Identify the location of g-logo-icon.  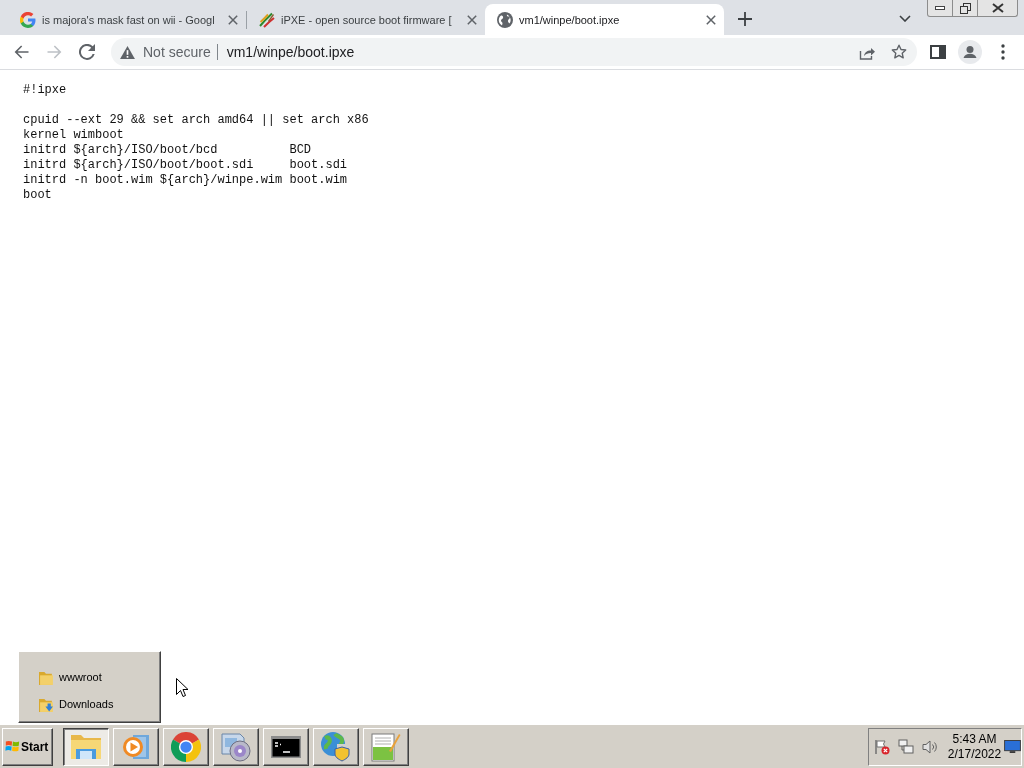
(28, 19).